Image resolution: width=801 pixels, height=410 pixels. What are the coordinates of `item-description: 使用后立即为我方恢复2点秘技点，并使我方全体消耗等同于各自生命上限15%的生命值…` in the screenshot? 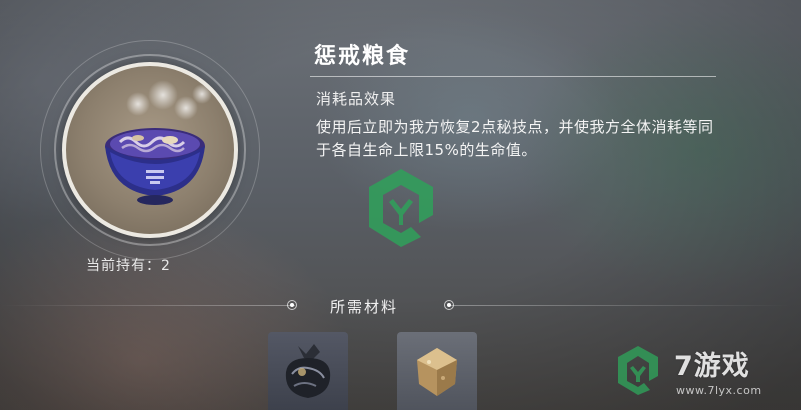 It's located at (515, 138).